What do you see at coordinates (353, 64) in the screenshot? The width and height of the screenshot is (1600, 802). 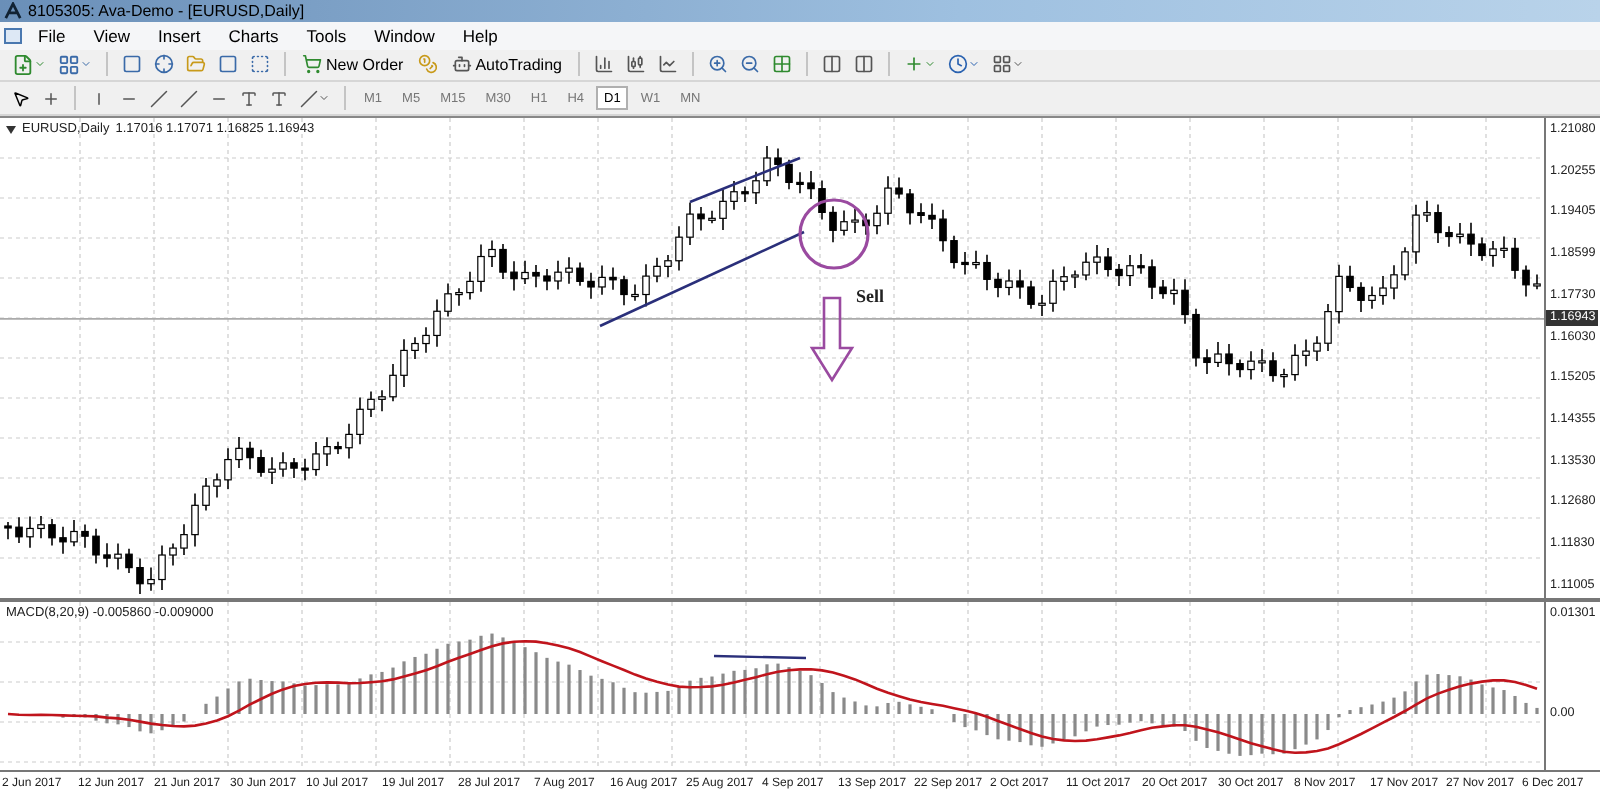 I see `new-order-button: New Order` at bounding box center [353, 64].